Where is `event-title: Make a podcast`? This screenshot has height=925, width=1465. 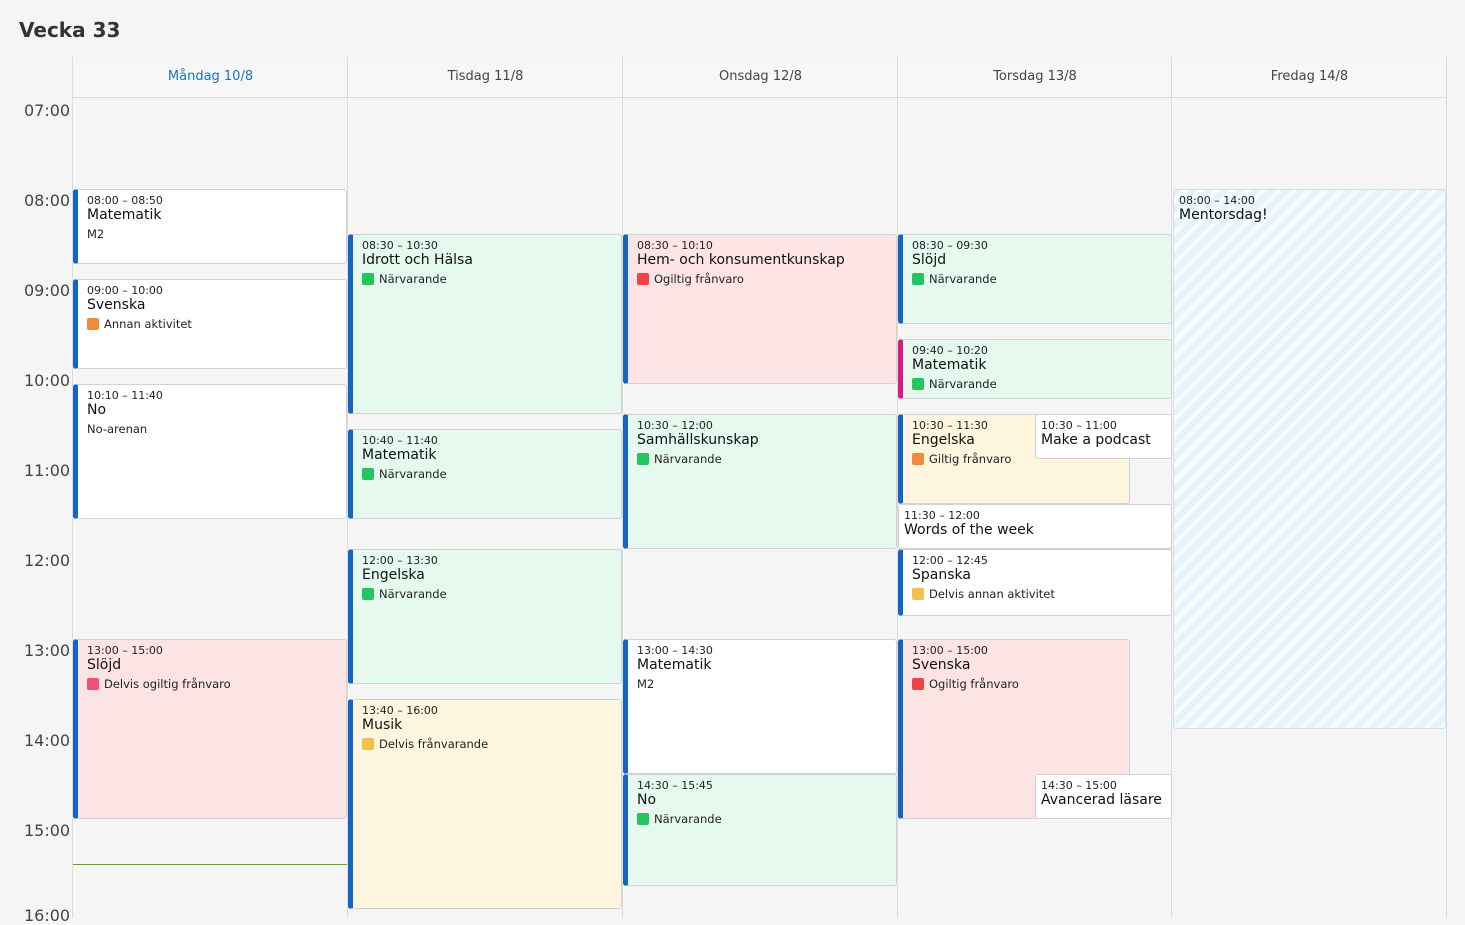
event-title: Make a podcast is located at coordinates (1096, 440).